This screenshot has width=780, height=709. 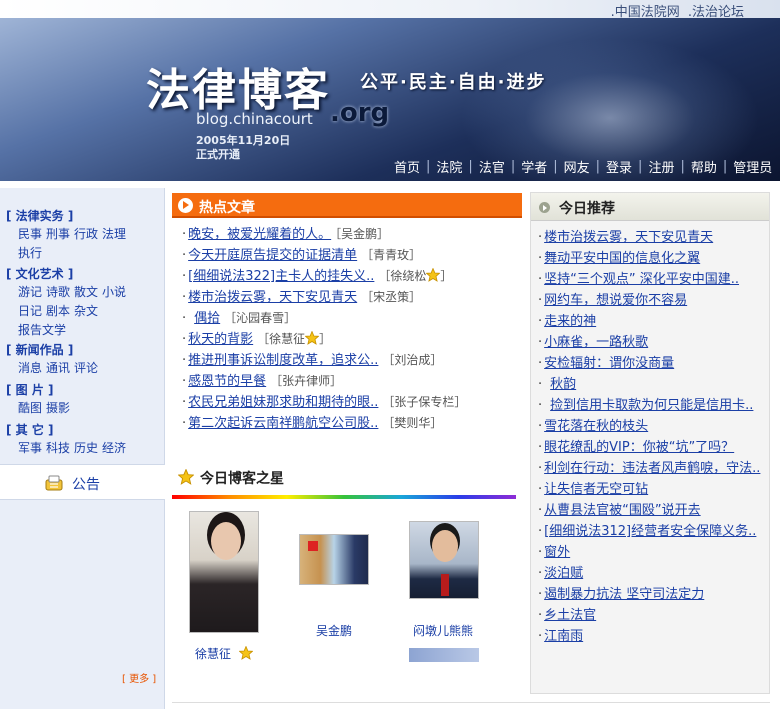 I want to click on recommend-link: 雪花落在秋的枝头, so click(x=596, y=426).